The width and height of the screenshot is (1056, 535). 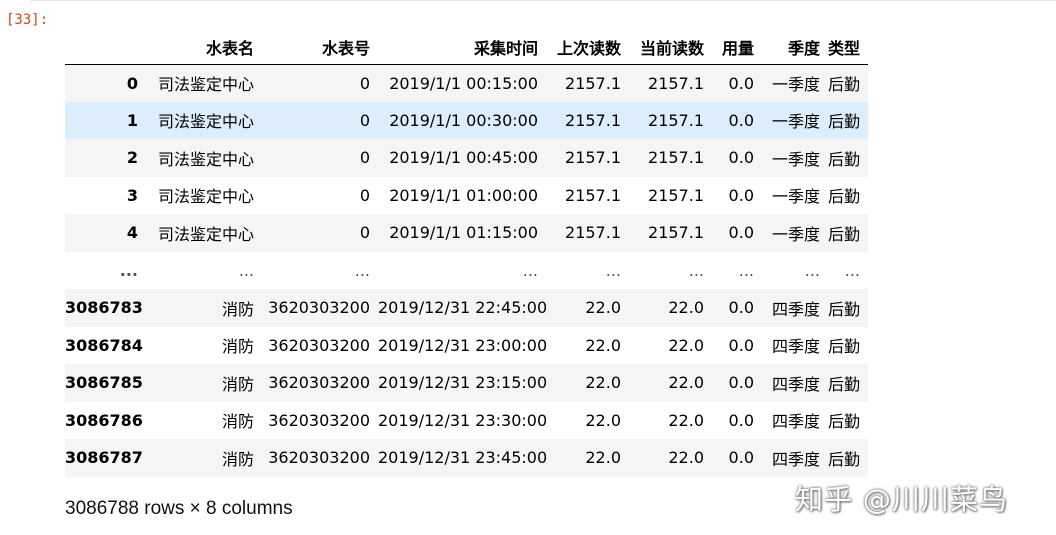 What do you see at coordinates (543, 2) in the screenshot?
I see `cell-border` at bounding box center [543, 2].